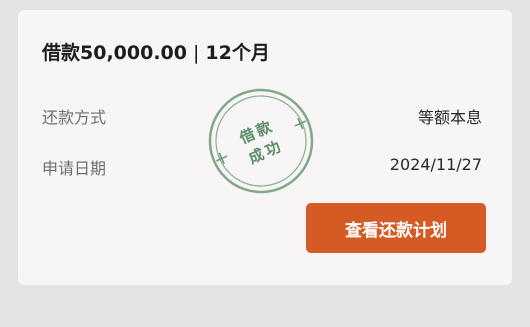 Image resolution: width=530 pixels, height=327 pixels. I want to click on repayment-method-value: 等额本息, so click(449, 117).